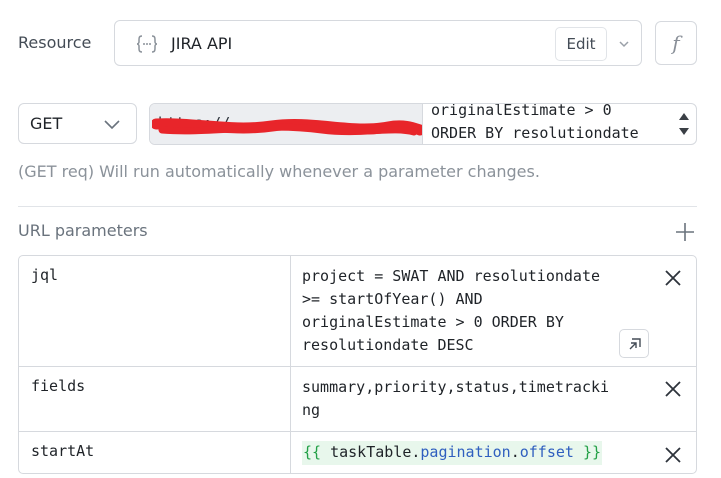  I want to click on resource-label: Resource, so click(55, 42).